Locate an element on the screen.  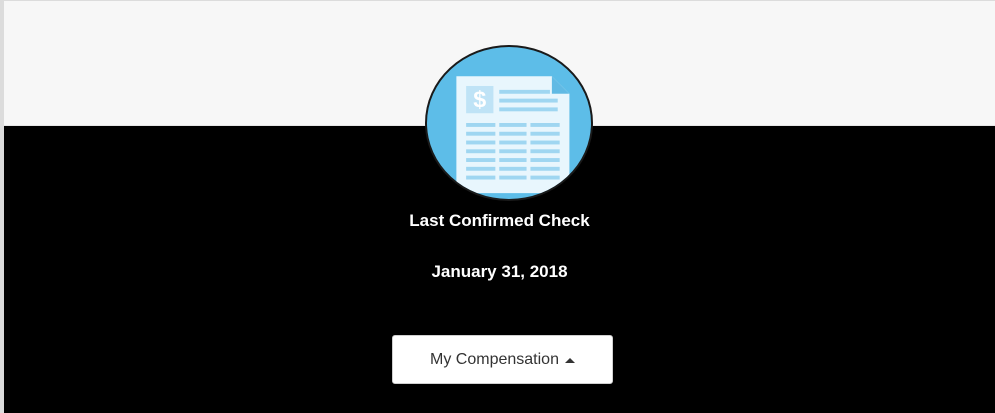
check-date: January 31, 2018 is located at coordinates (499, 271).